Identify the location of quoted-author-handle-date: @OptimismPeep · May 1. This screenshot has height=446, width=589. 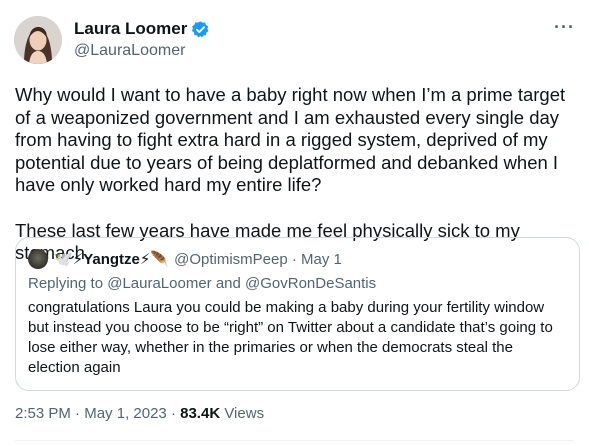
(258, 259).